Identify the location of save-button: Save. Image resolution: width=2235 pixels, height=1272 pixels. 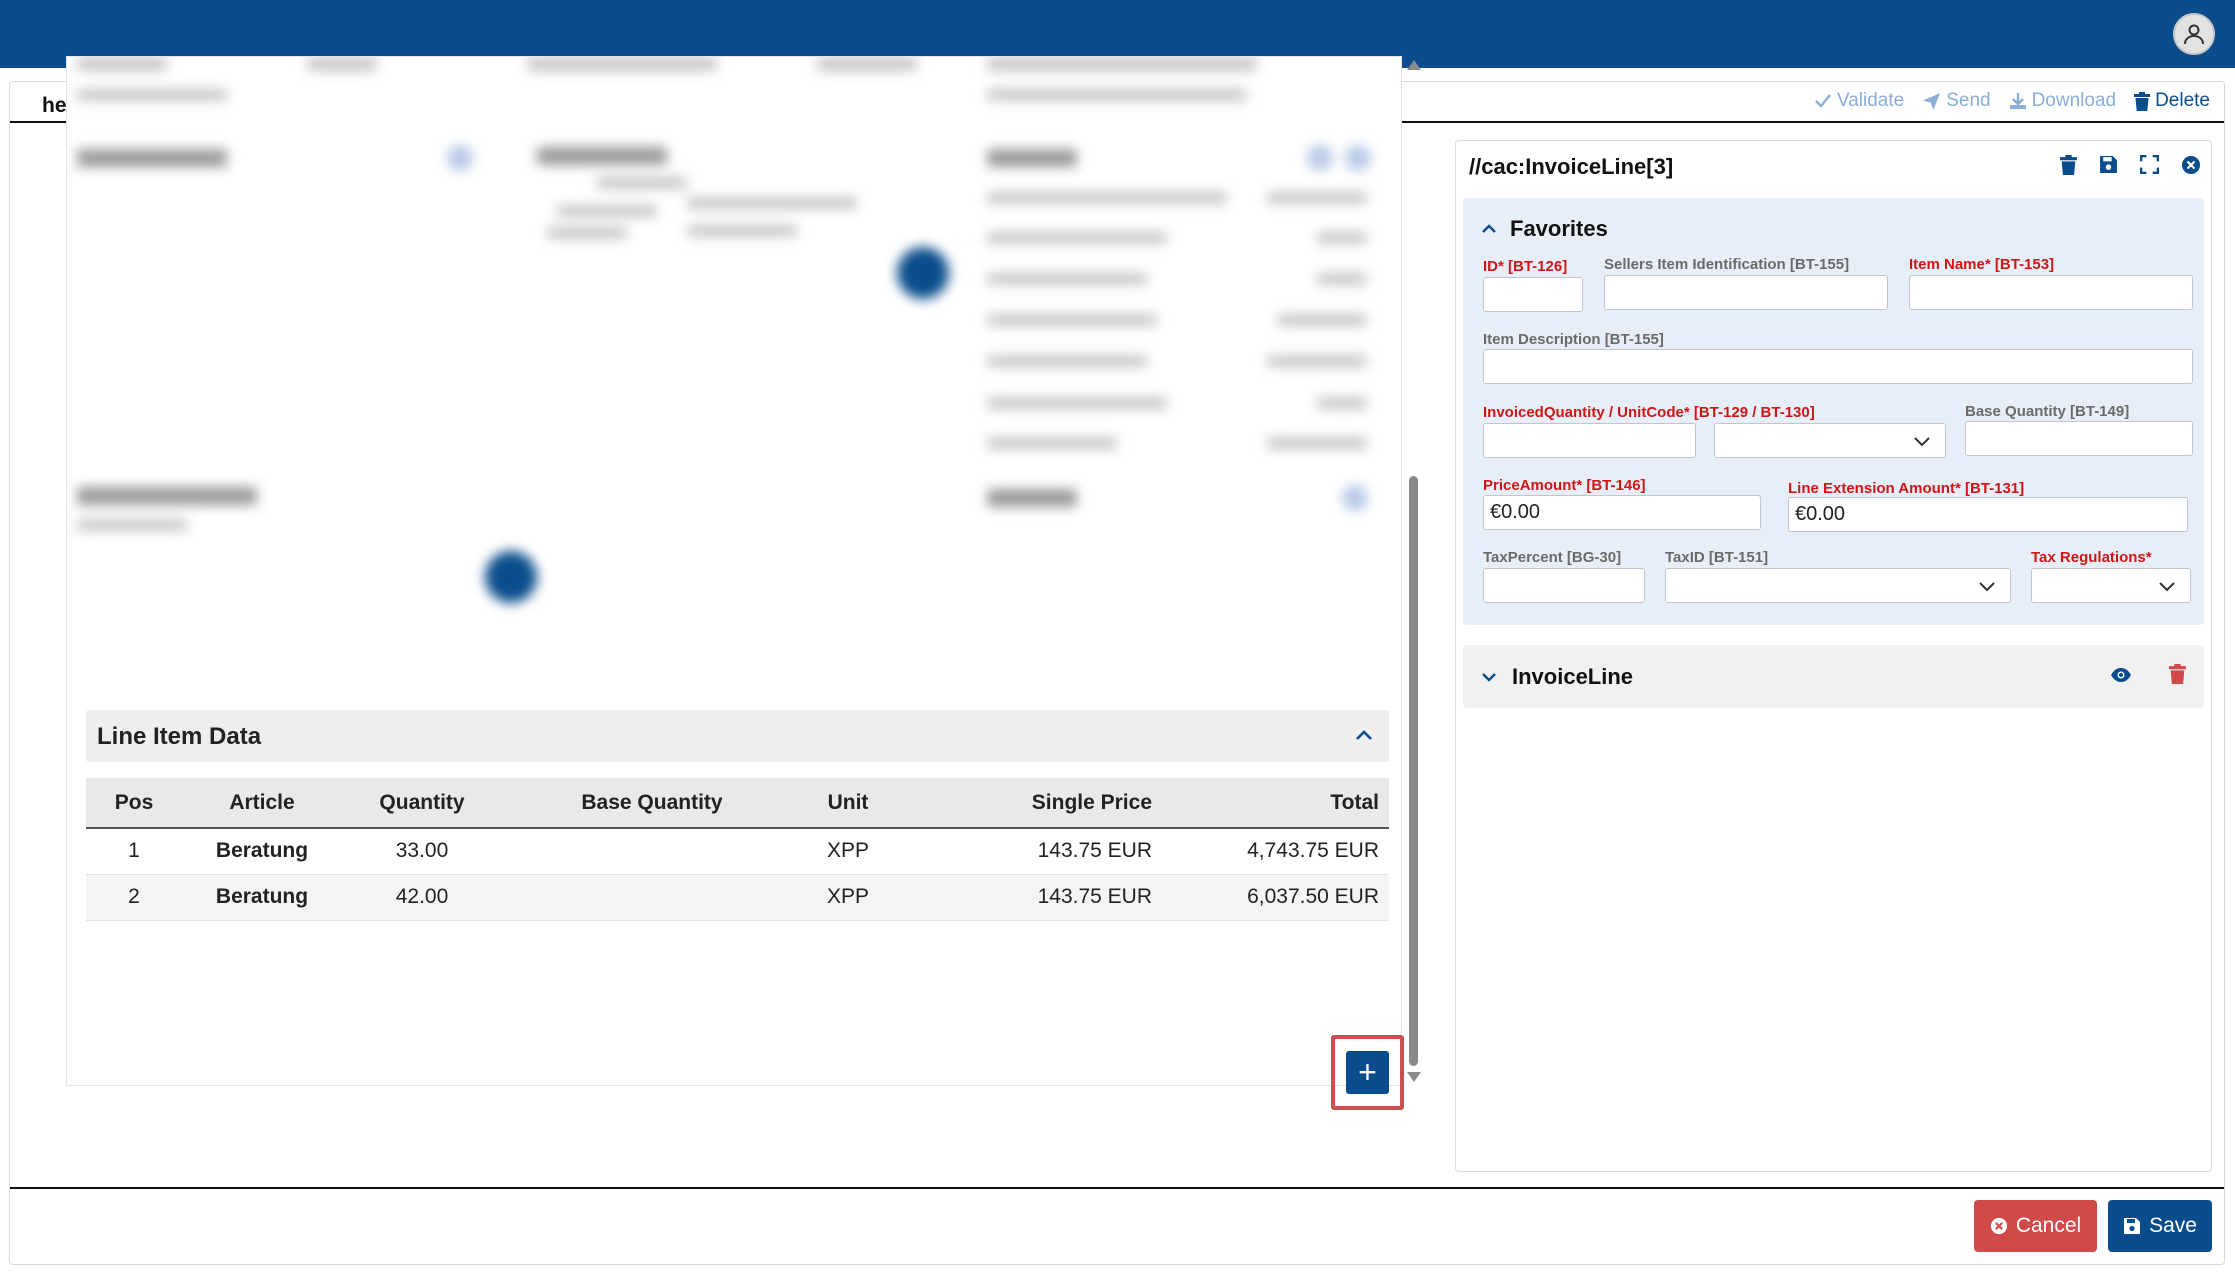
(2160, 1226).